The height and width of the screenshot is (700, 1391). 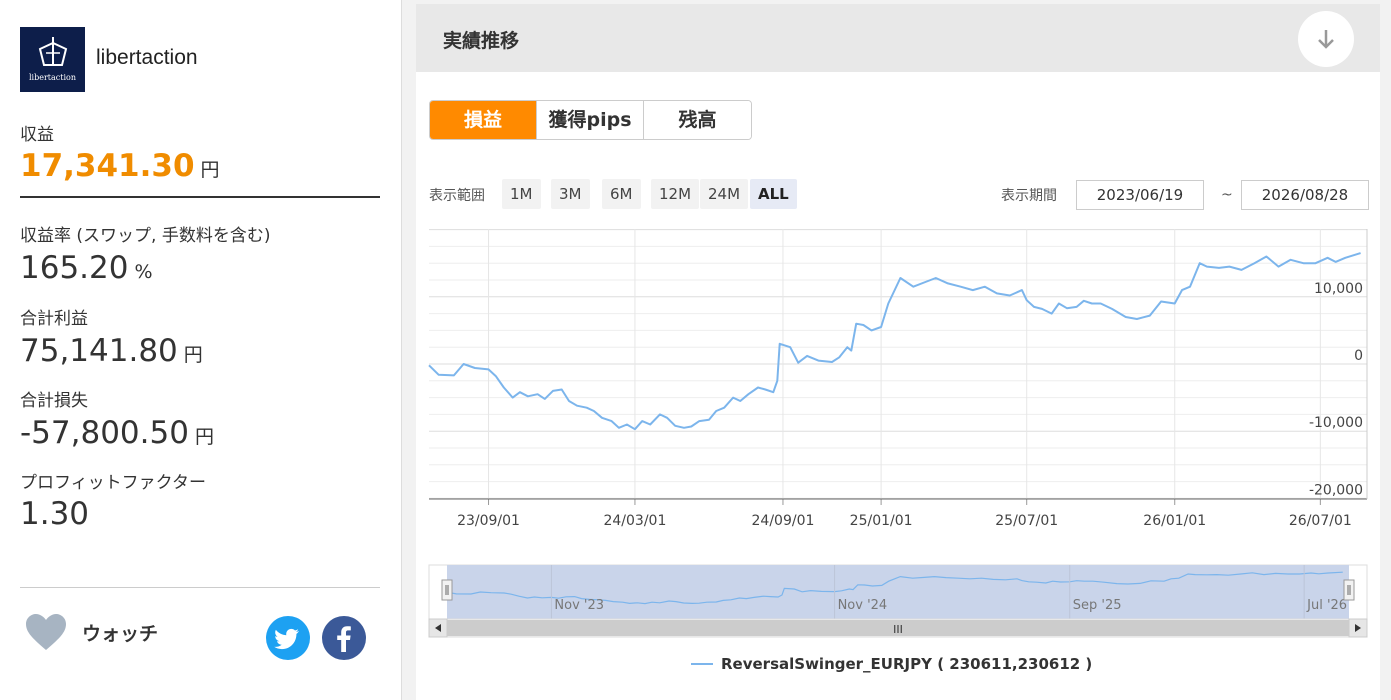 What do you see at coordinates (863, 605) in the screenshot?
I see `navigator-label: Nov '24` at bounding box center [863, 605].